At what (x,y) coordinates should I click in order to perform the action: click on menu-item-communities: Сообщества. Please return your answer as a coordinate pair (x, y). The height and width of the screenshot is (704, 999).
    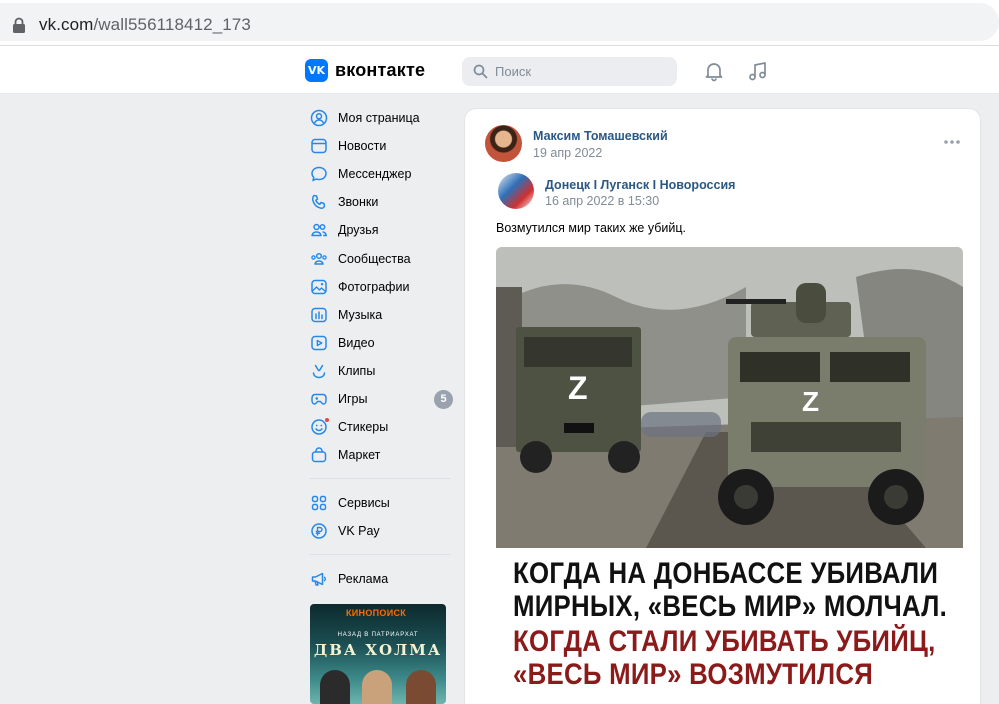
    Looking at the image, I should click on (380, 258).